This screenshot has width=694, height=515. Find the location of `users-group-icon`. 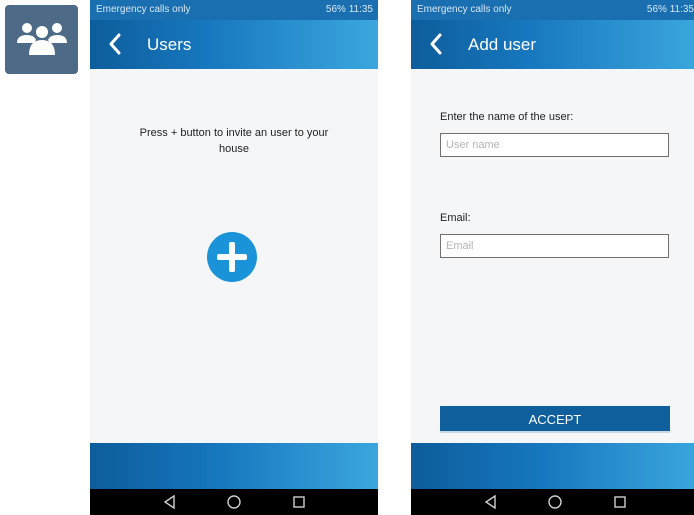

users-group-icon is located at coordinates (42, 39).